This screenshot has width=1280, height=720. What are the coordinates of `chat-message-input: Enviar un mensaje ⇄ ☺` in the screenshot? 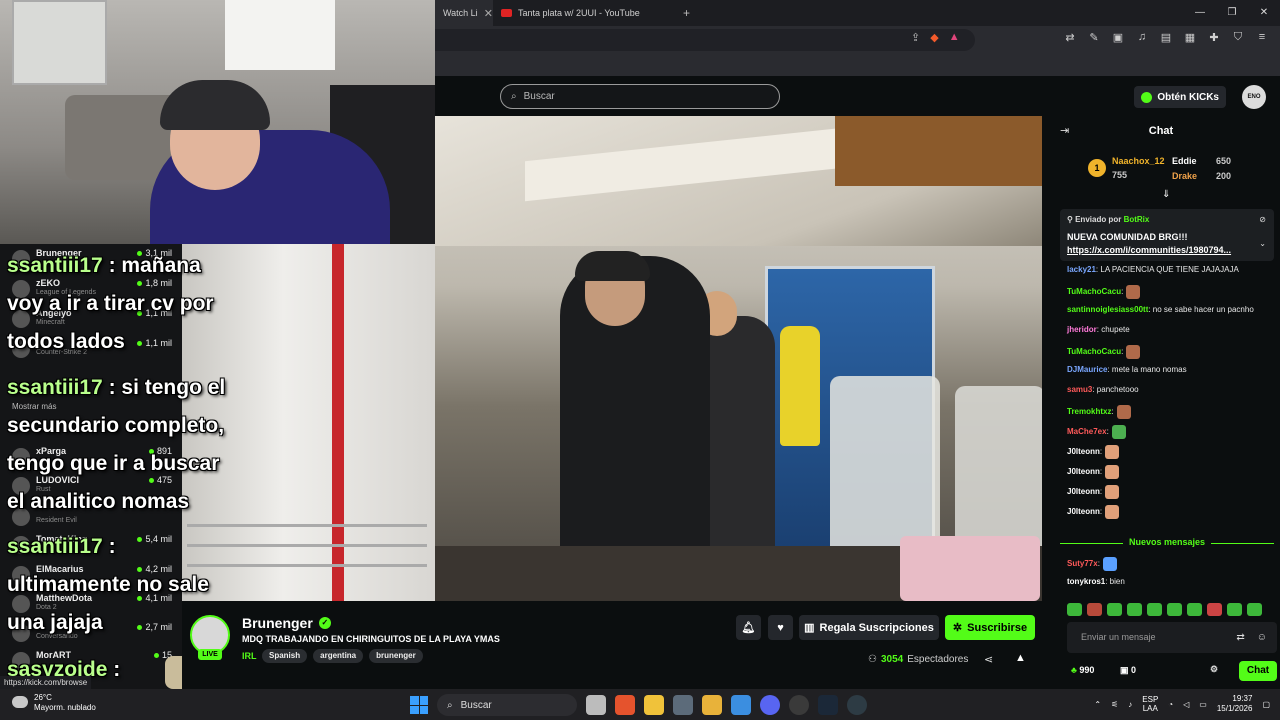 It's located at (1172, 637).